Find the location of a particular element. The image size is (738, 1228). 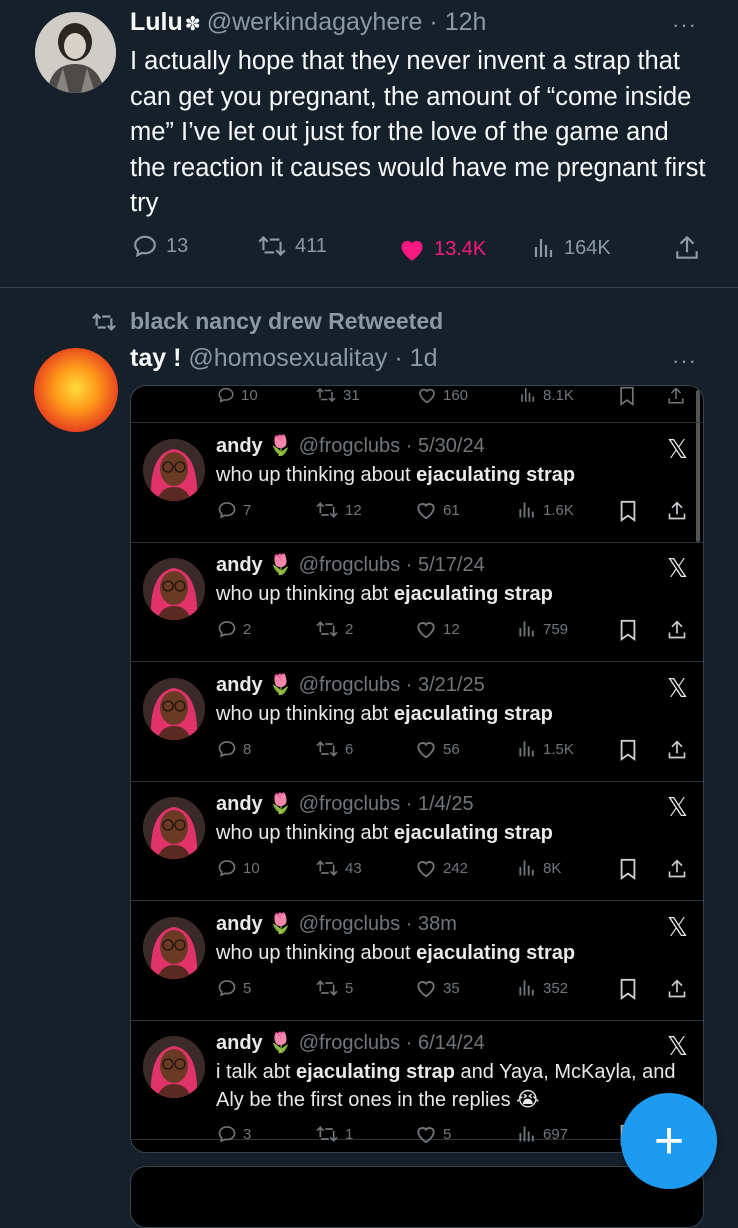

retweet-button: 5 is located at coordinates (334, 988).